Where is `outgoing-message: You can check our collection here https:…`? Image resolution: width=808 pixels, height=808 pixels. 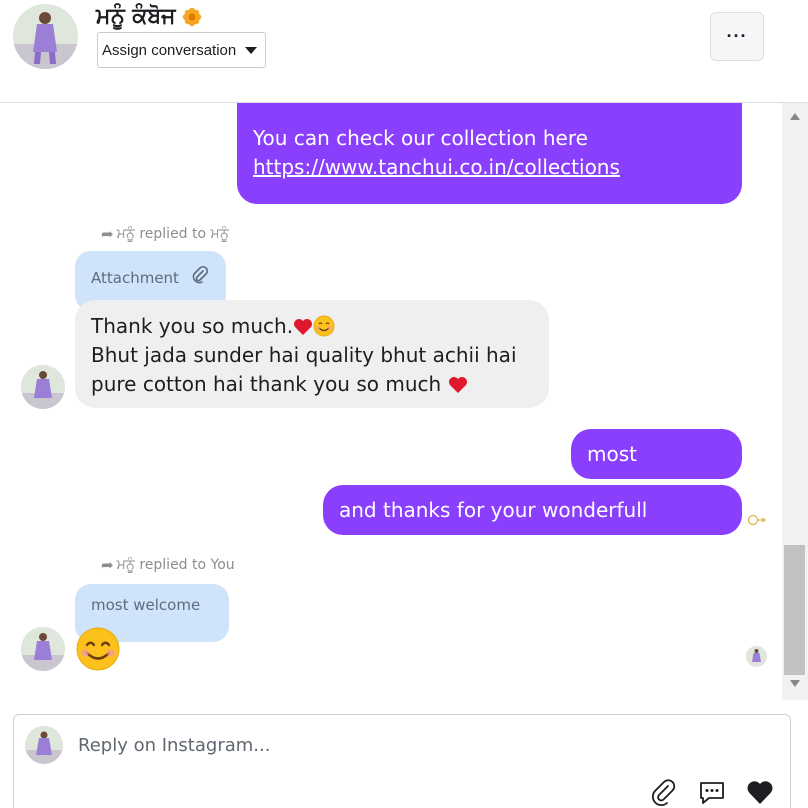
outgoing-message: You can check our collection here https:… is located at coordinates (489, 153).